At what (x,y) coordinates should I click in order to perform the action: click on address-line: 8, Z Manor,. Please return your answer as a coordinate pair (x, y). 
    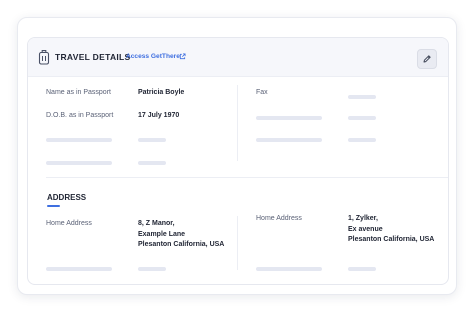
    Looking at the image, I should click on (156, 223).